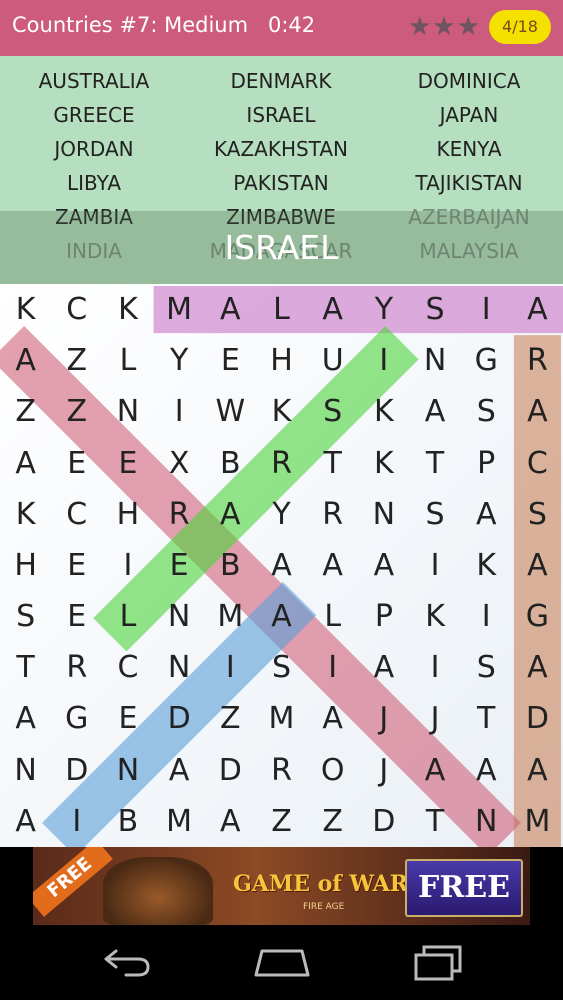 This screenshot has height=1000, width=563. I want to click on recent-apps-icon, so click(438, 963).